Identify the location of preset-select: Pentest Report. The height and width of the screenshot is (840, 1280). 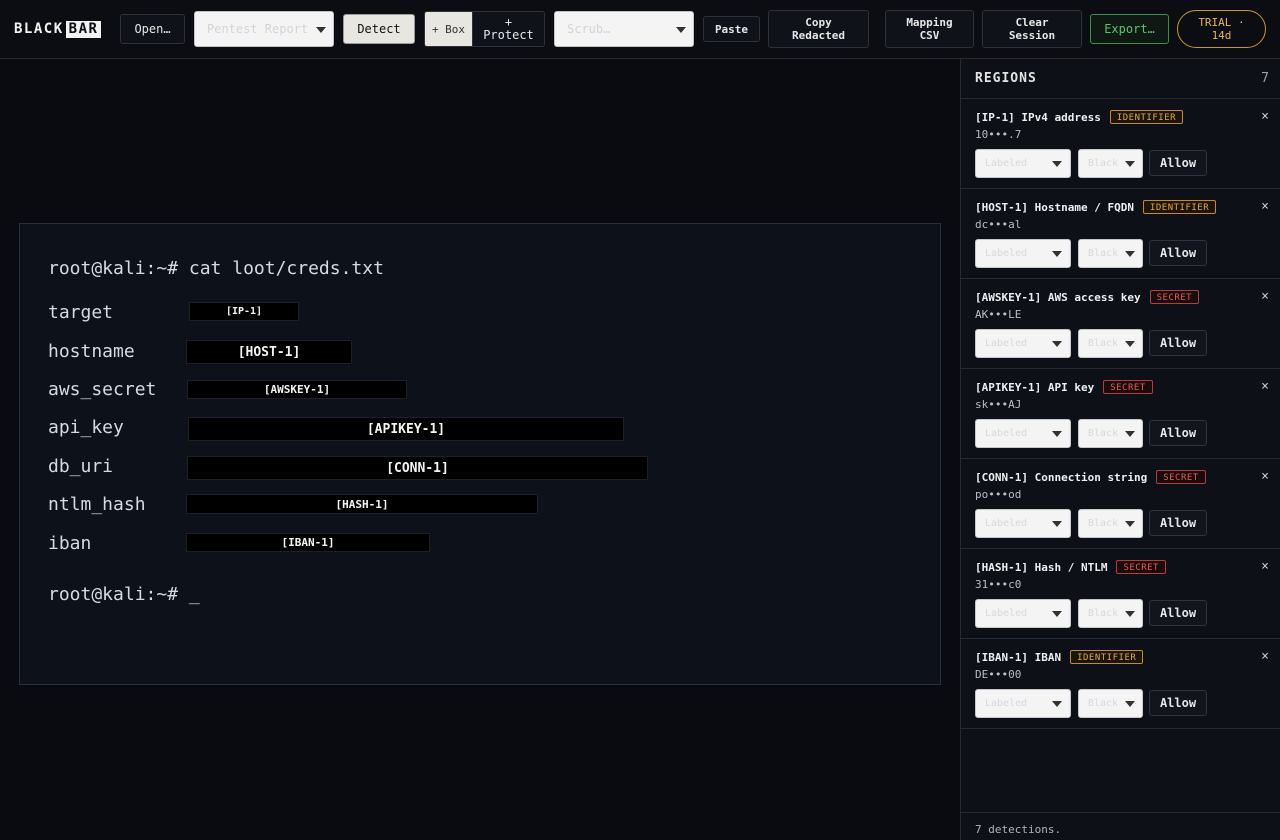
(264, 29).